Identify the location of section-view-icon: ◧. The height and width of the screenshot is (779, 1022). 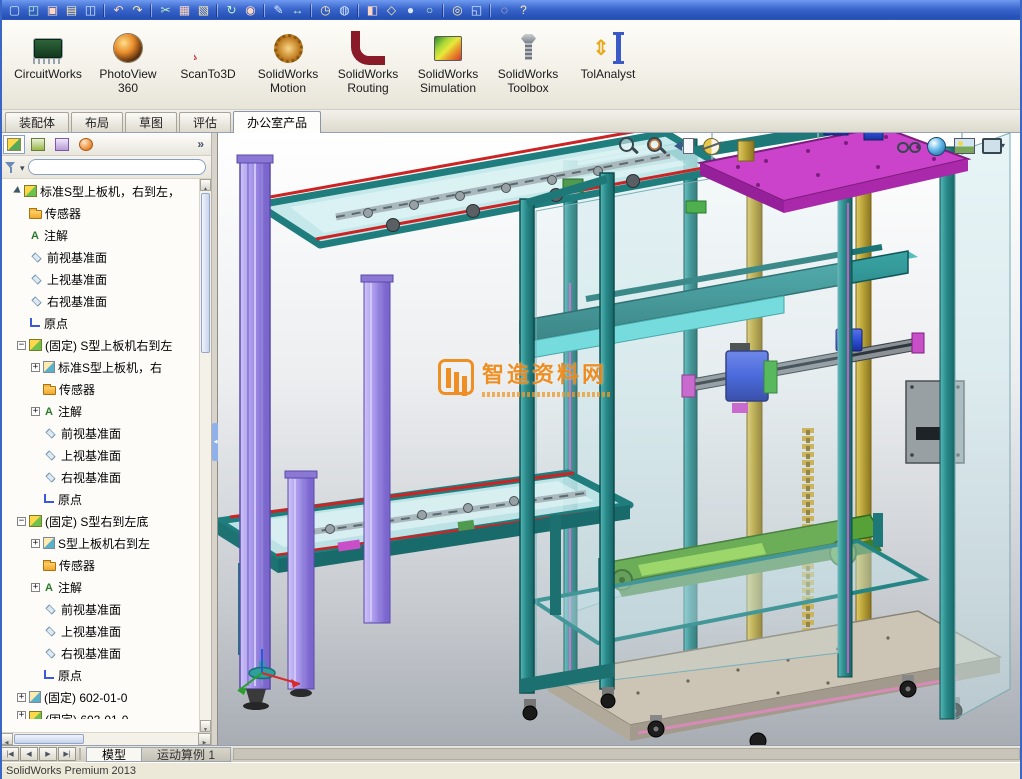
(372, 10).